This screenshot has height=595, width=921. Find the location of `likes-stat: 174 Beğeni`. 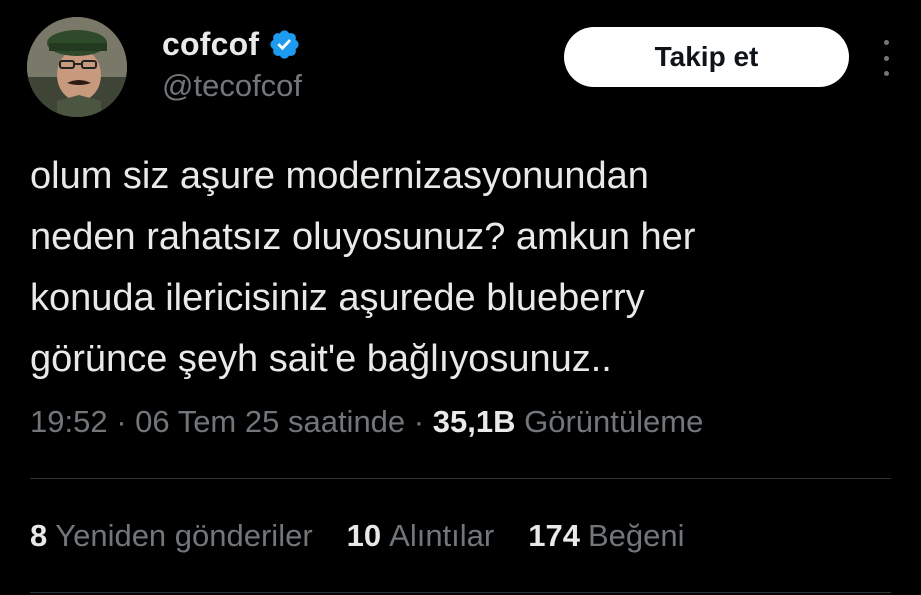

likes-stat: 174 Beğeni is located at coordinates (606, 536).